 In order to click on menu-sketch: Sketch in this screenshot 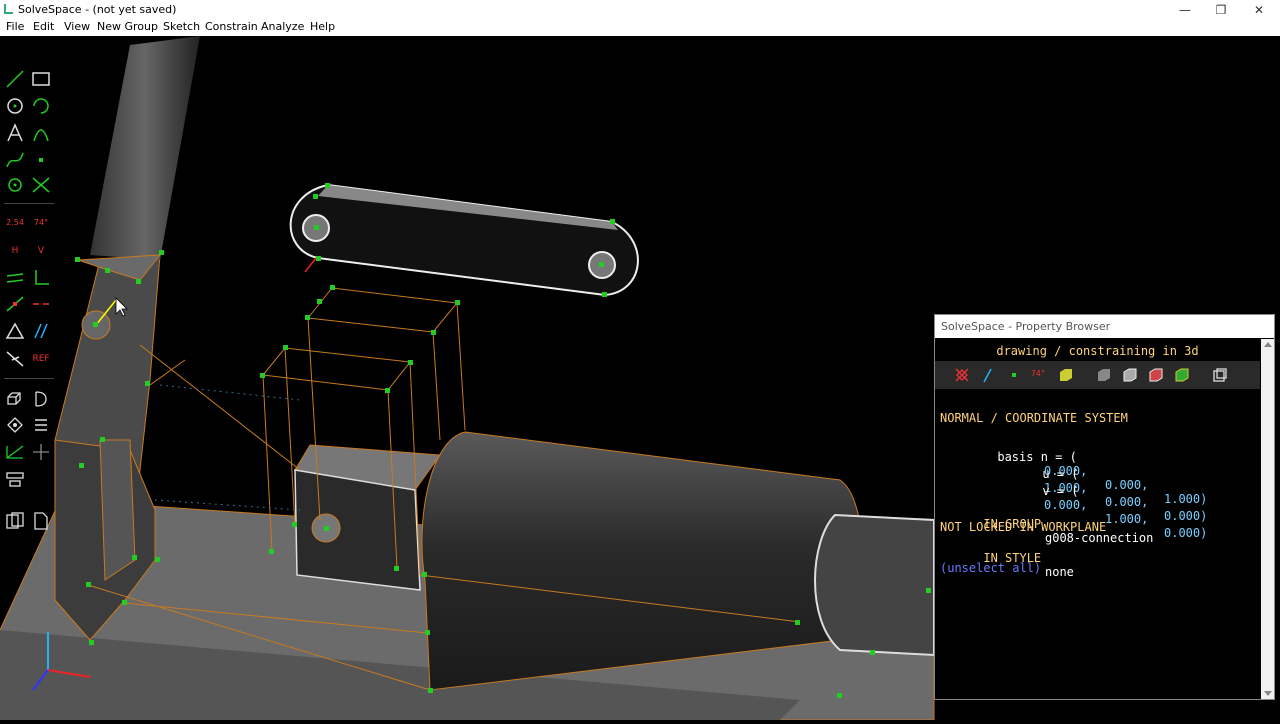, I will do `click(181, 26)`.